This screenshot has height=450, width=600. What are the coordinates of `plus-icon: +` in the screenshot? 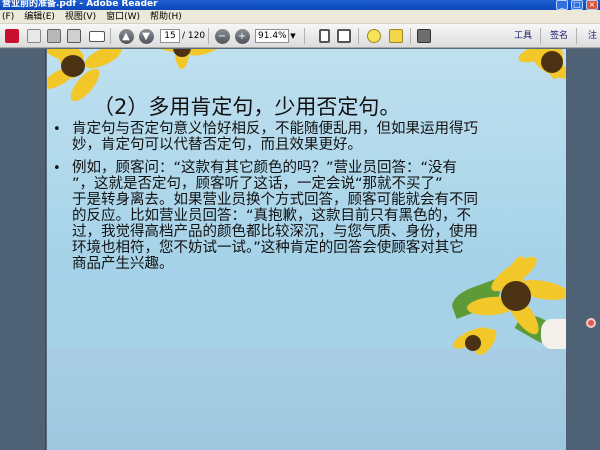 It's located at (242, 36).